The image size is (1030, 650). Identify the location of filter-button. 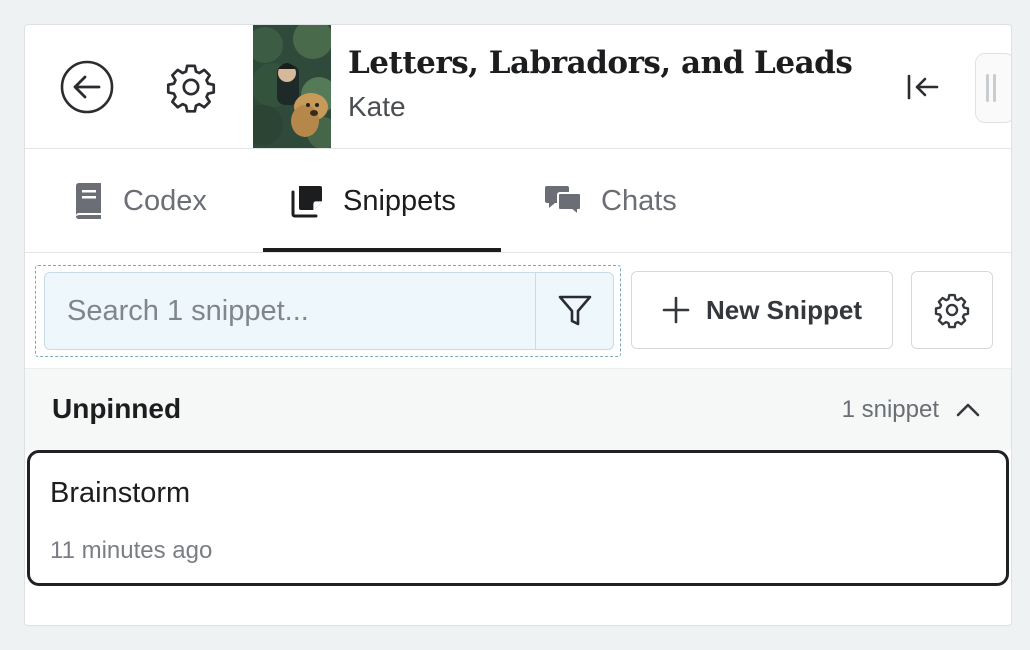
(574, 311).